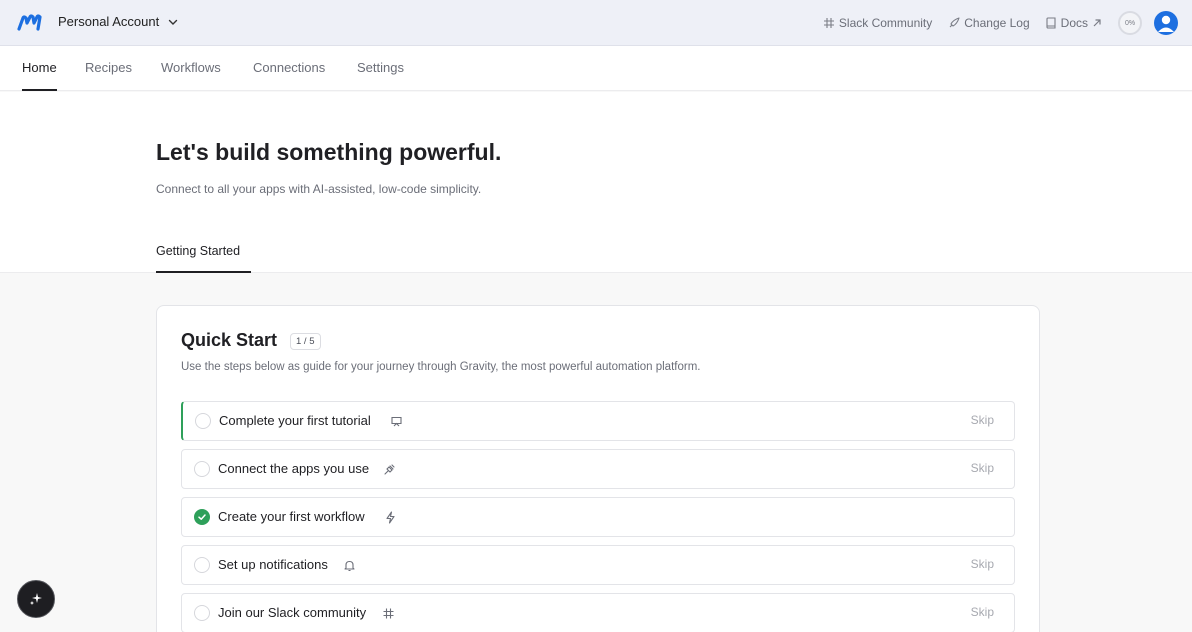 The image size is (1192, 632). I want to click on user-icon, so click(1166, 23).